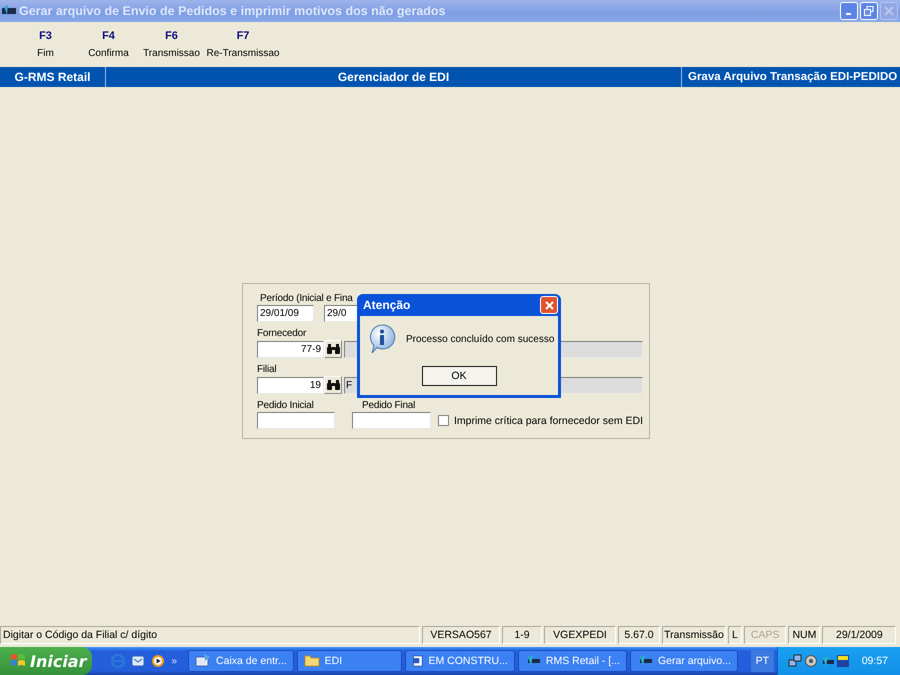 Image resolution: width=900 pixels, height=675 pixels. I want to click on function-key: F4, so click(108, 36).